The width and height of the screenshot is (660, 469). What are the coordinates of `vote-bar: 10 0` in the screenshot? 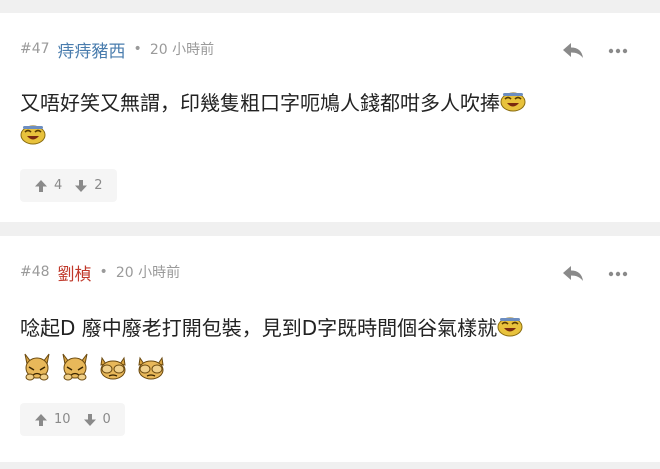 It's located at (72, 419).